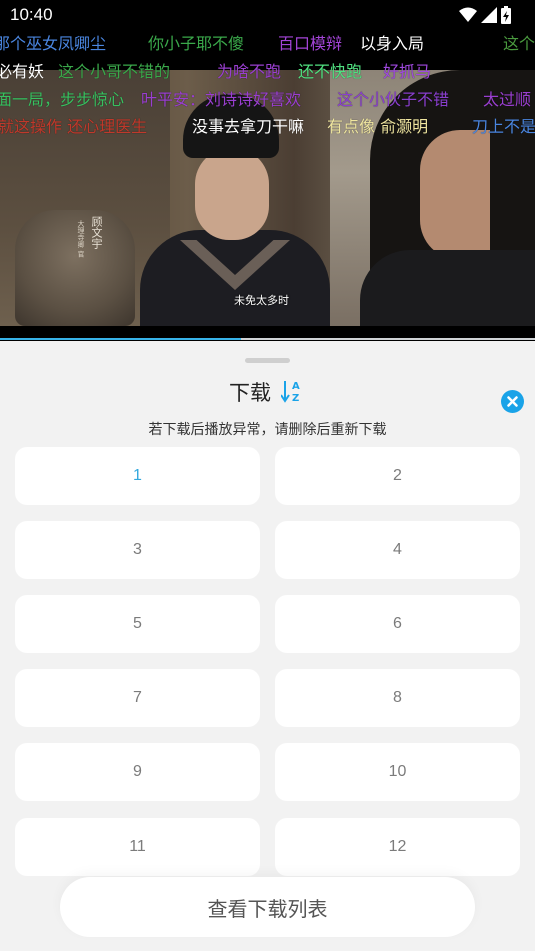 The width and height of the screenshot is (535, 951). I want to click on episode-button-10: 10, so click(397, 772).